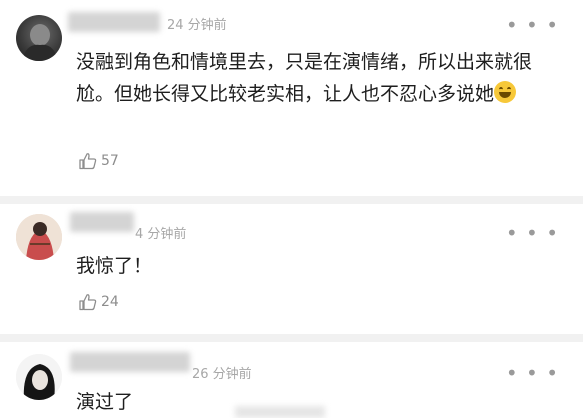 This screenshot has height=418, width=583. Describe the element at coordinates (222, 374) in the screenshot. I see `comment-time: 26 分钟前` at that location.